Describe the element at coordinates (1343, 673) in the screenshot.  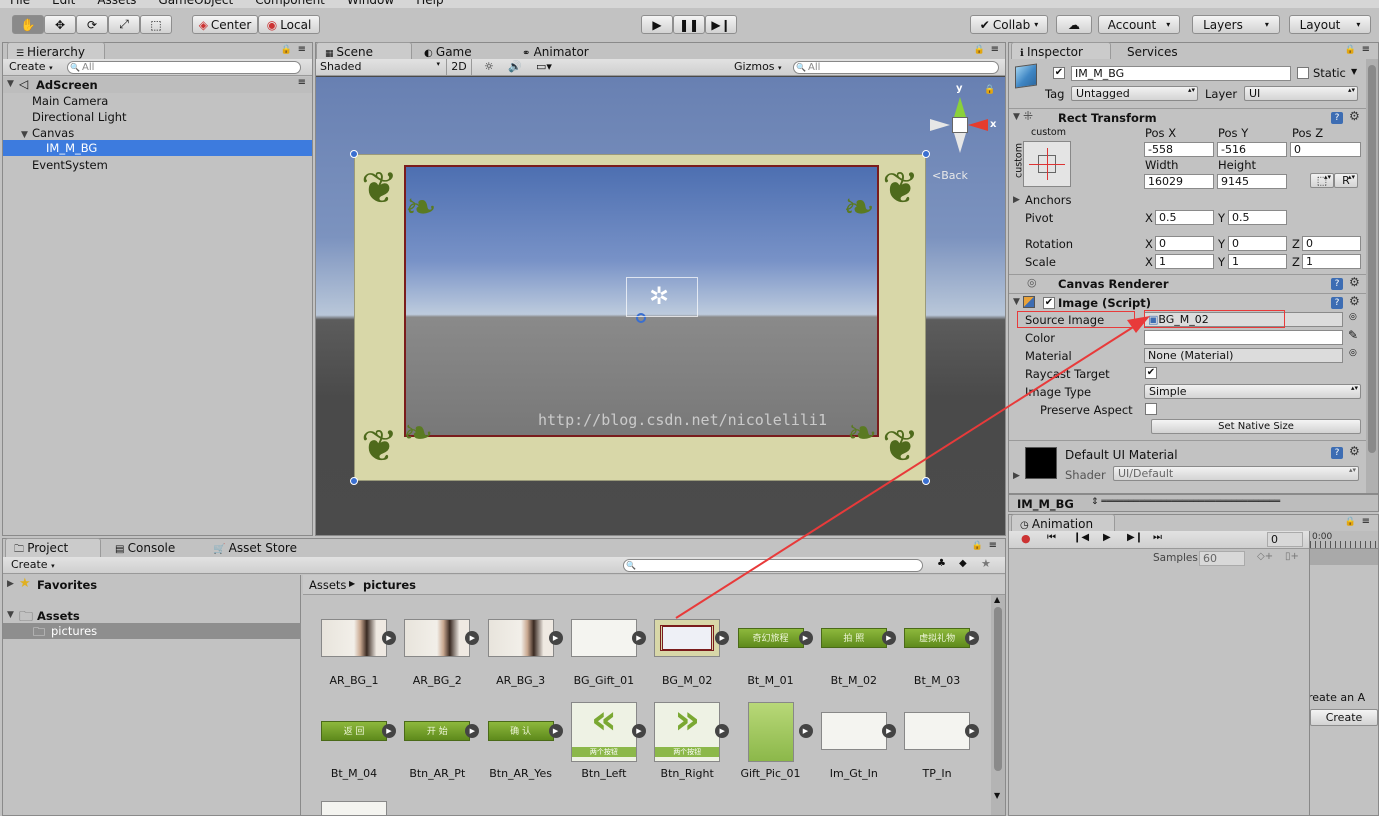
I see `timeline-area: 0:00 reate an A Create` at that location.